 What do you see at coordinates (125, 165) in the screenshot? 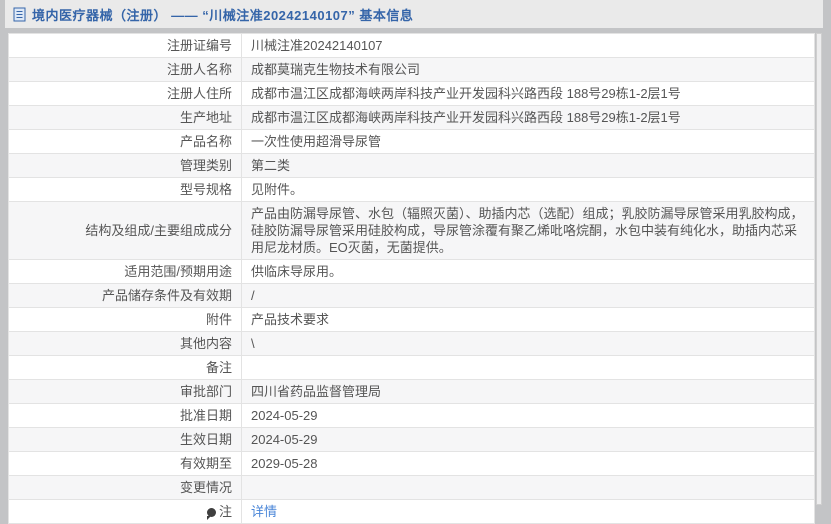
I see `row-label-cell: 管理类别` at bounding box center [125, 165].